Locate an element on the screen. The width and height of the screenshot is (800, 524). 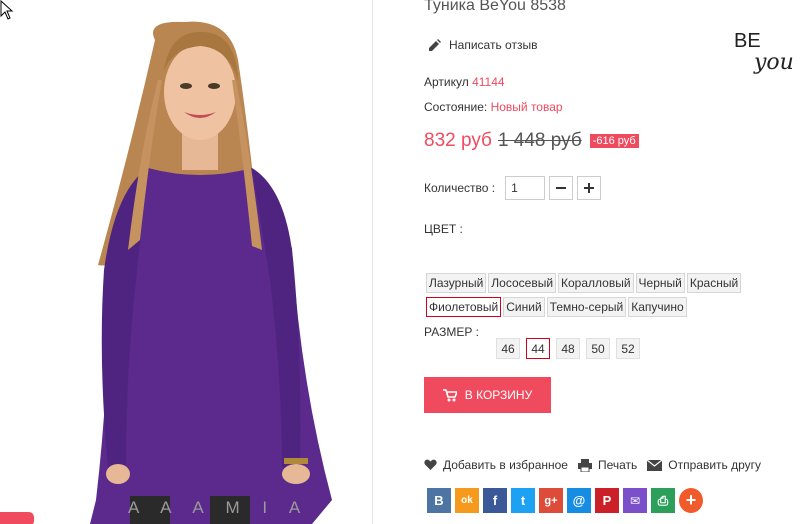
pinterest-share-button: P is located at coordinates (607, 500).